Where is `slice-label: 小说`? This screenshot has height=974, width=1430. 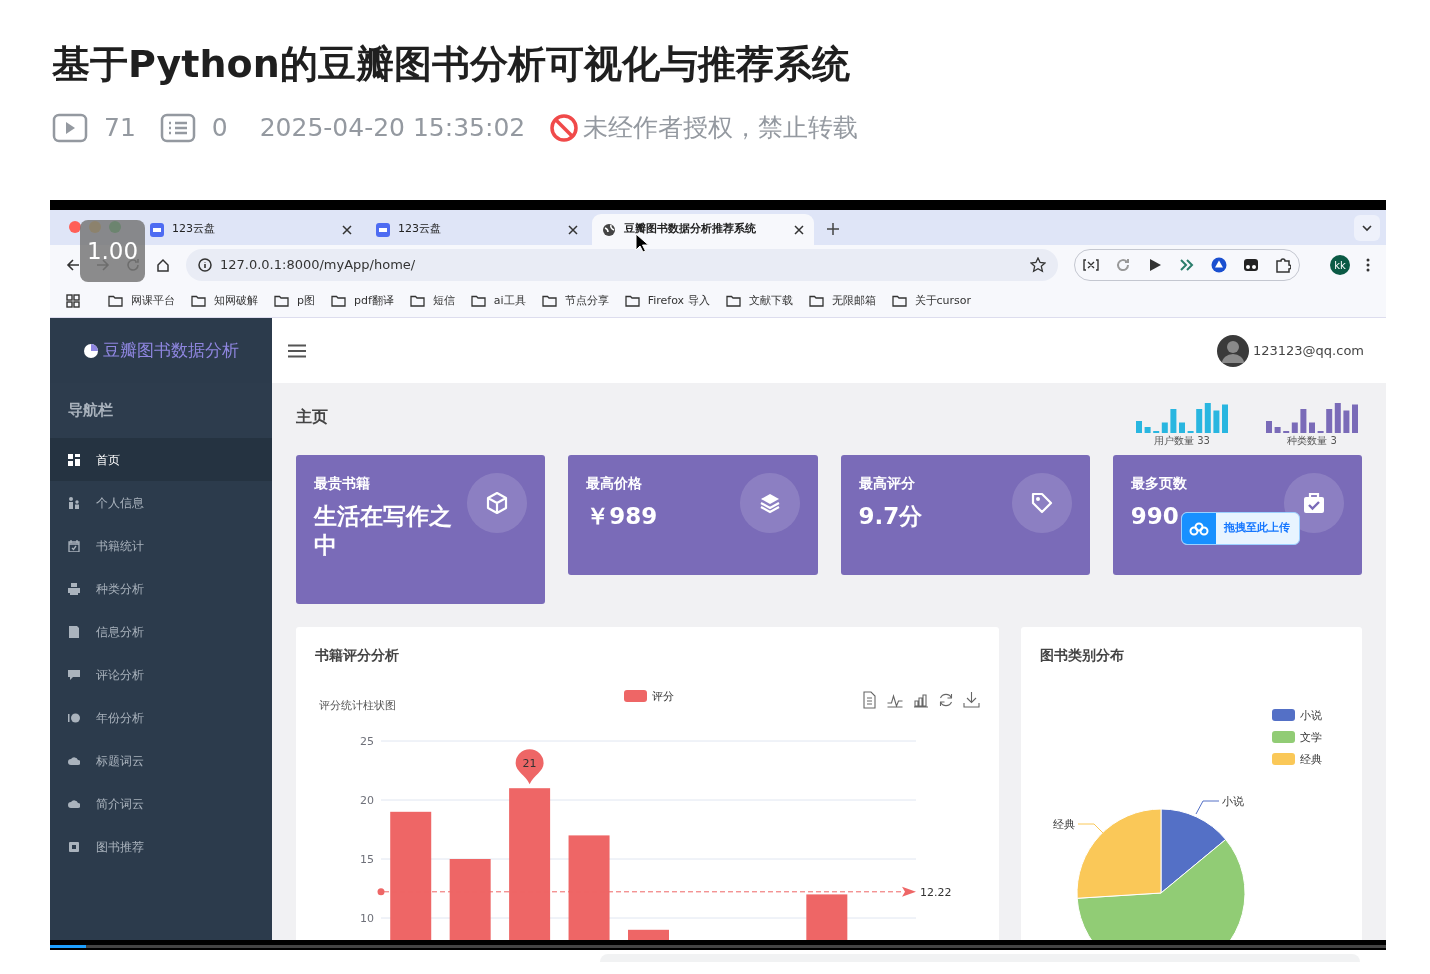 slice-label: 小说 is located at coordinates (1233, 801).